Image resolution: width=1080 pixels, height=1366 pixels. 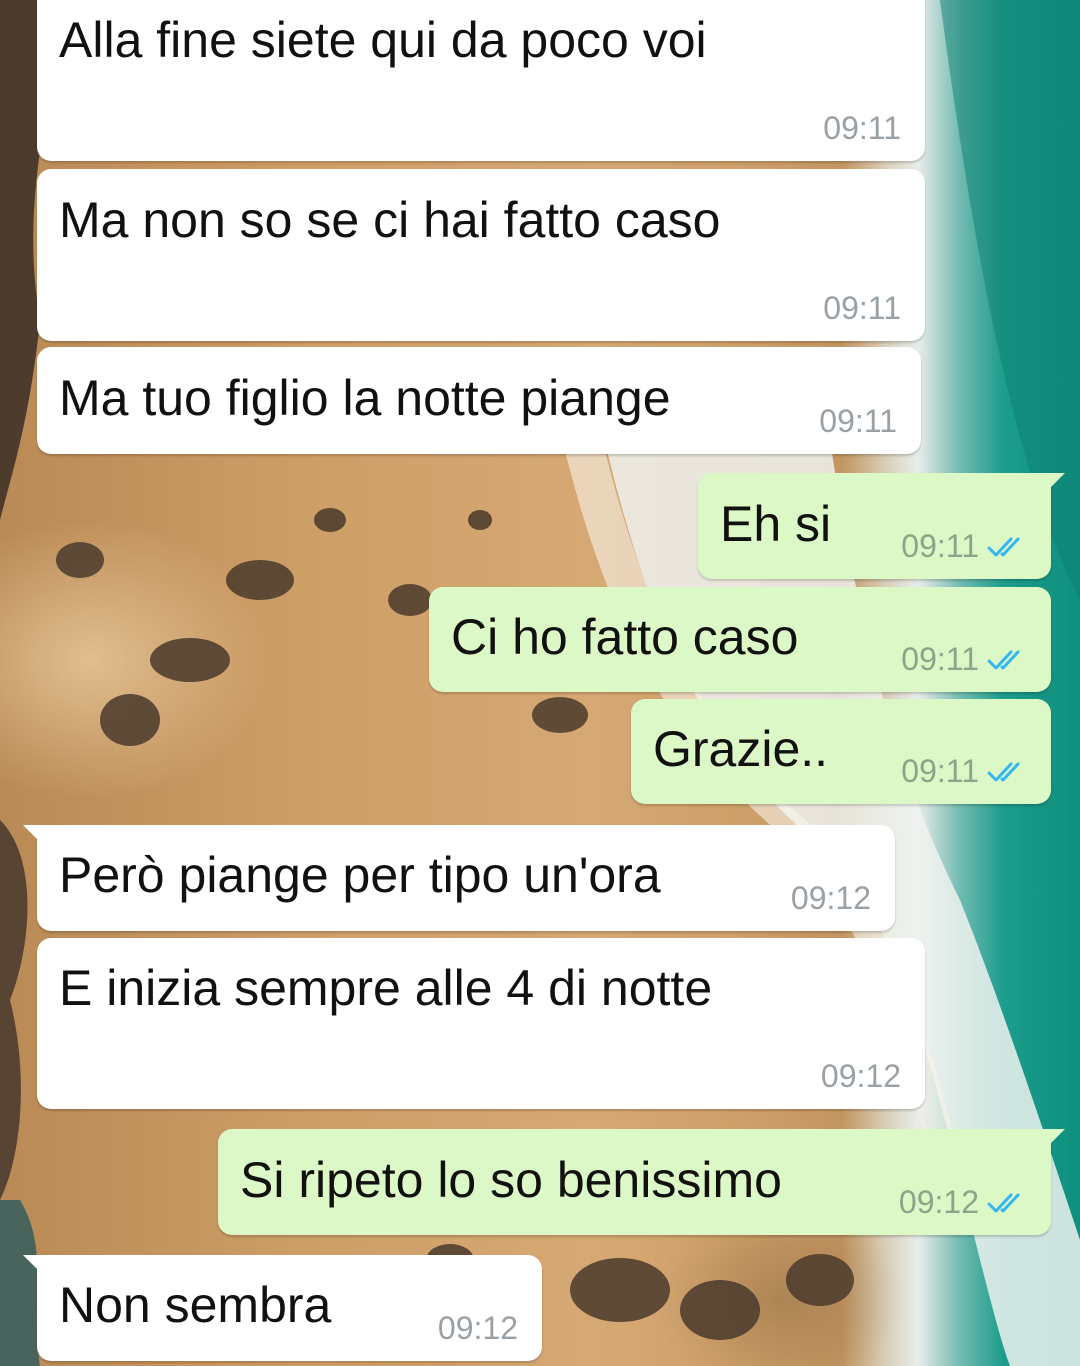 I want to click on message-outgoing: Ci ho fatto caso 09:11, so click(x=740, y=639).